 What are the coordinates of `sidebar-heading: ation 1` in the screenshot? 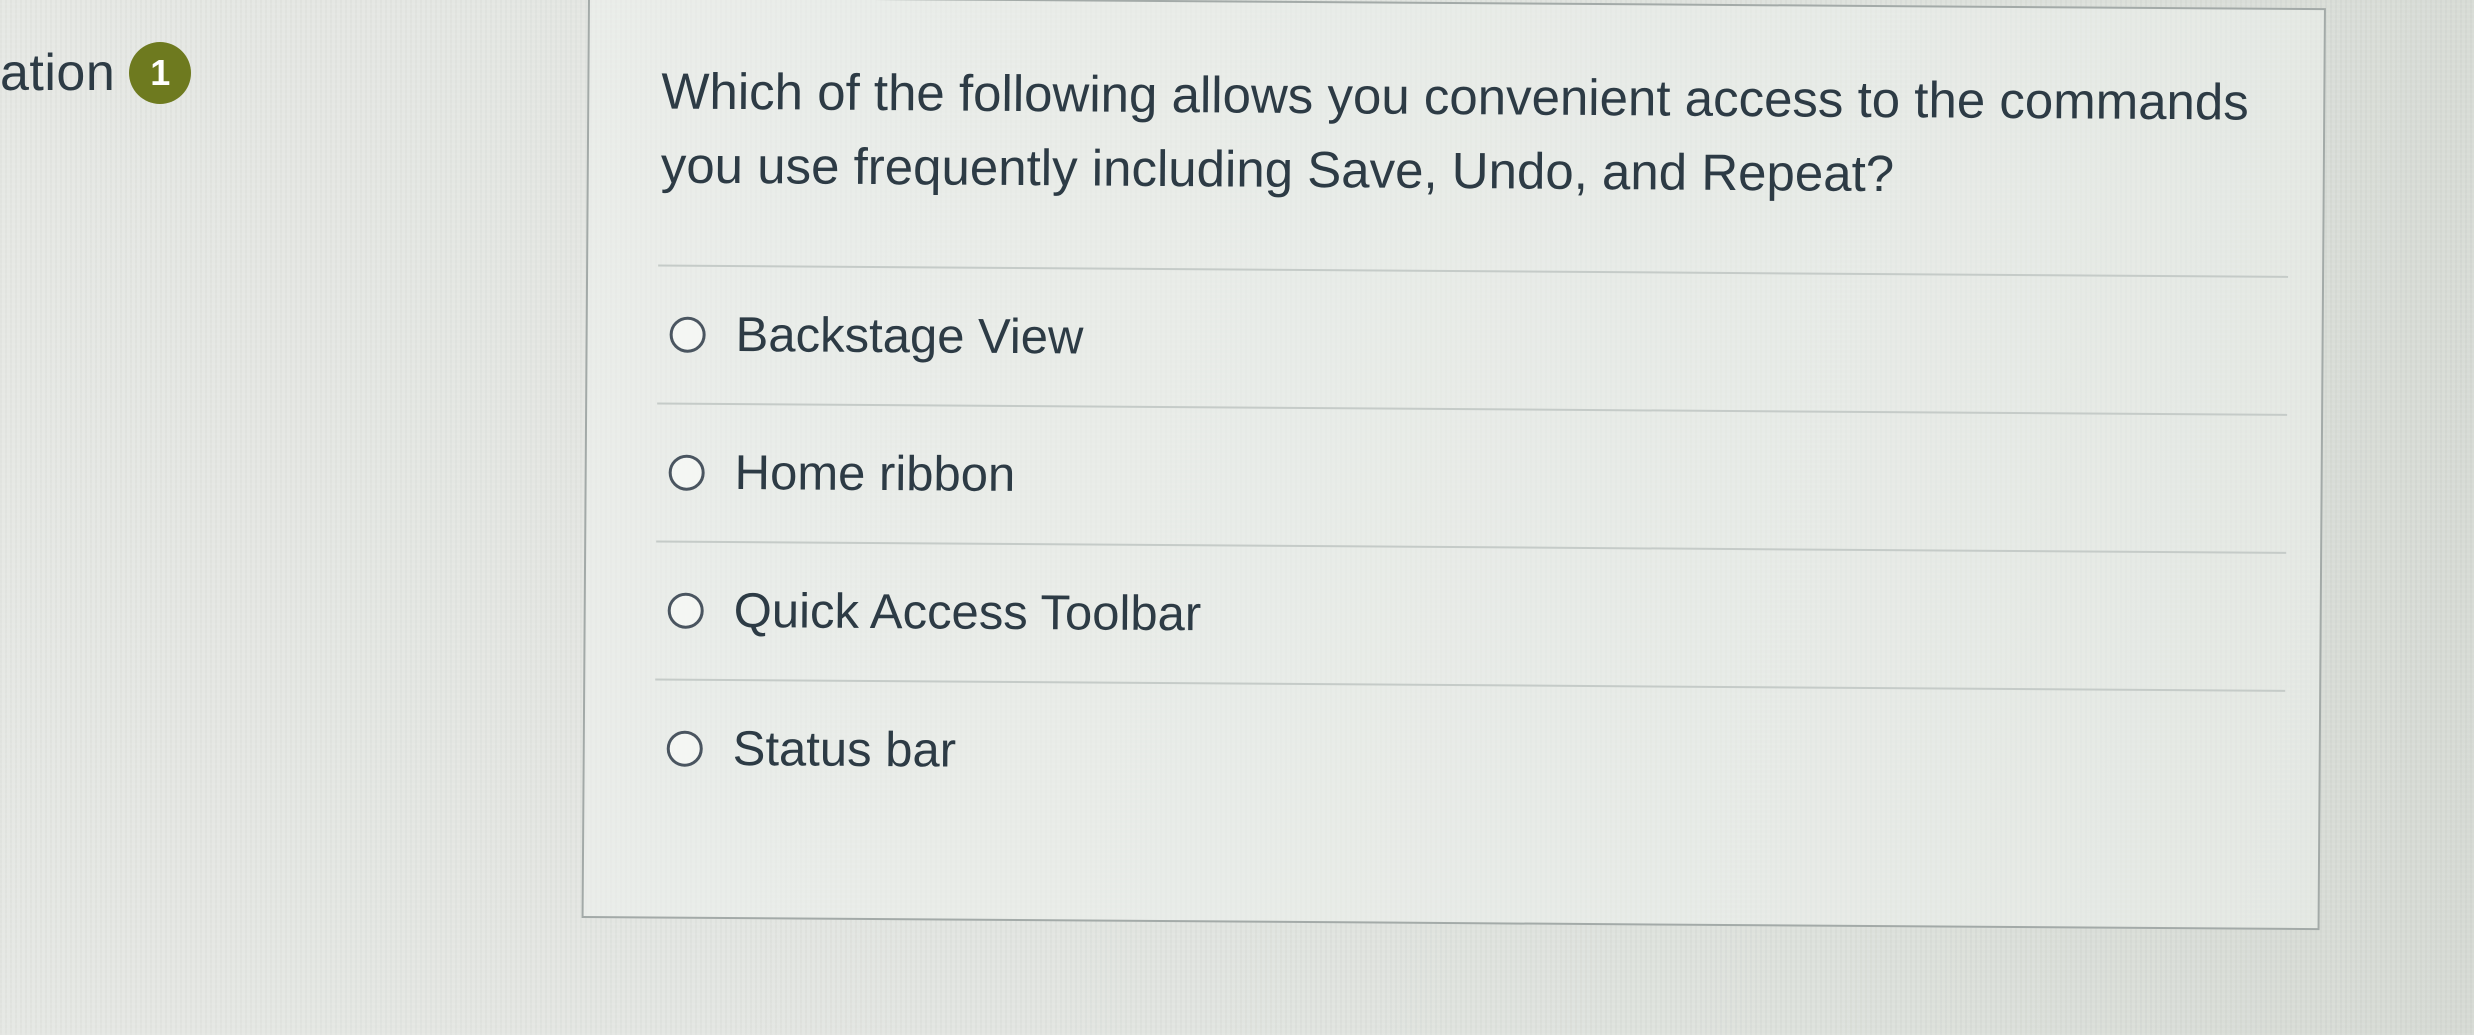 It's located at (96, 73).